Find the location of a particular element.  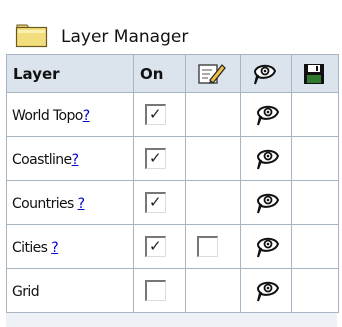

layer-name: Grid is located at coordinates (26, 292).